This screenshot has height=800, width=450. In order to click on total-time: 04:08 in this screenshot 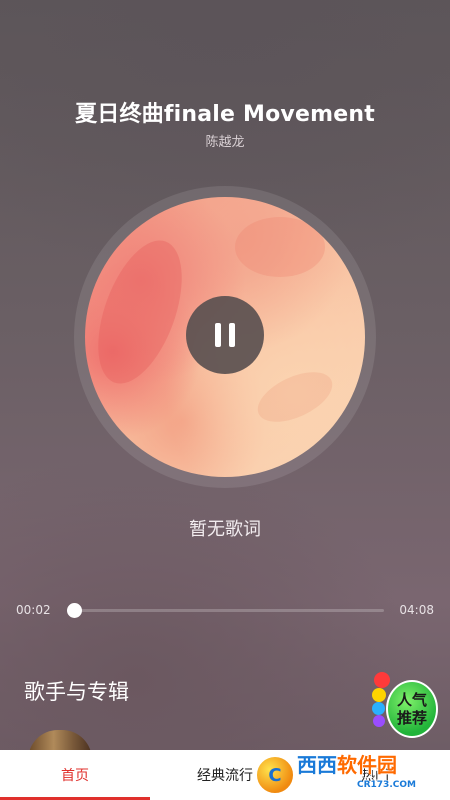, I will do `click(416, 610)`.